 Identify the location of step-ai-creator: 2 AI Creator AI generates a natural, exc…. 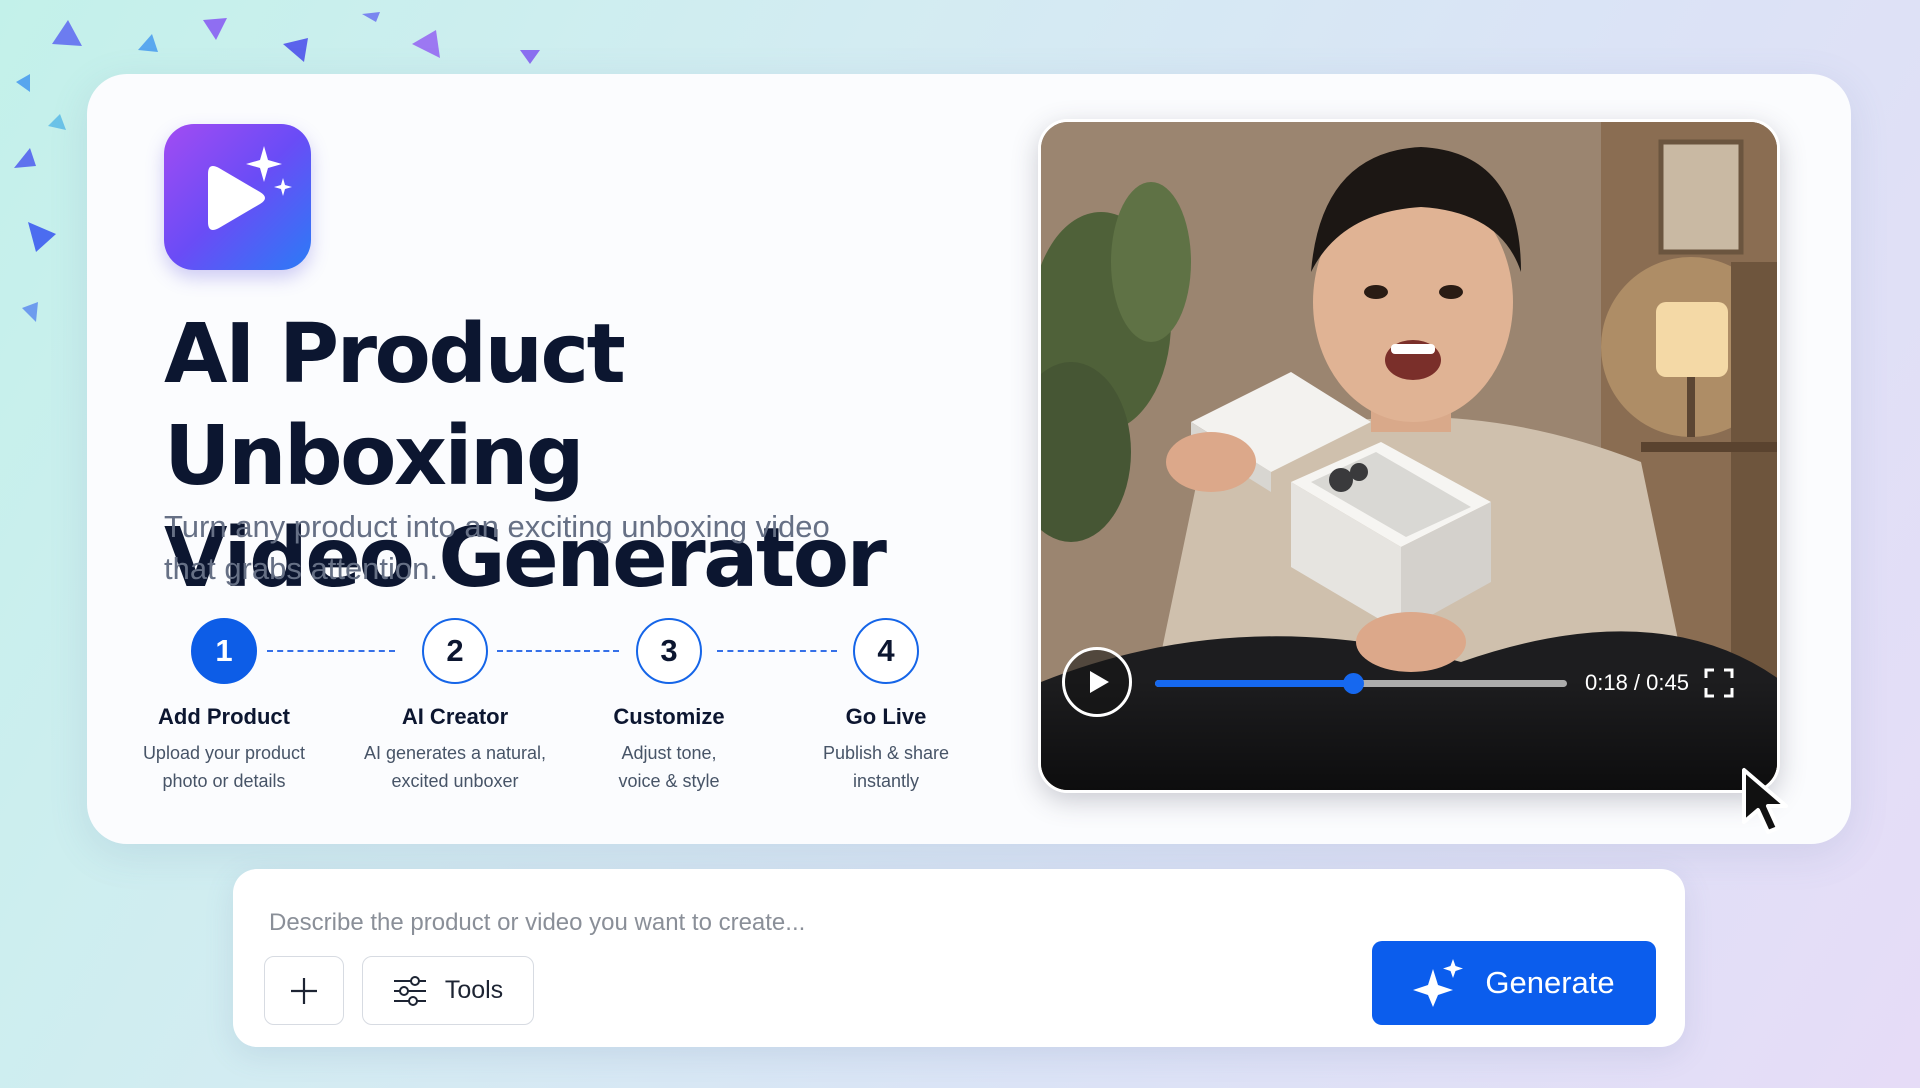
(455, 706).